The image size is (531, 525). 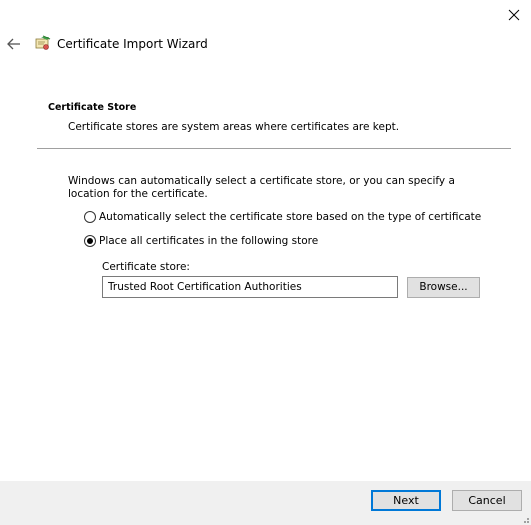 What do you see at coordinates (265, 503) in the screenshot?
I see `wizard-footer: Next Cancel` at bounding box center [265, 503].